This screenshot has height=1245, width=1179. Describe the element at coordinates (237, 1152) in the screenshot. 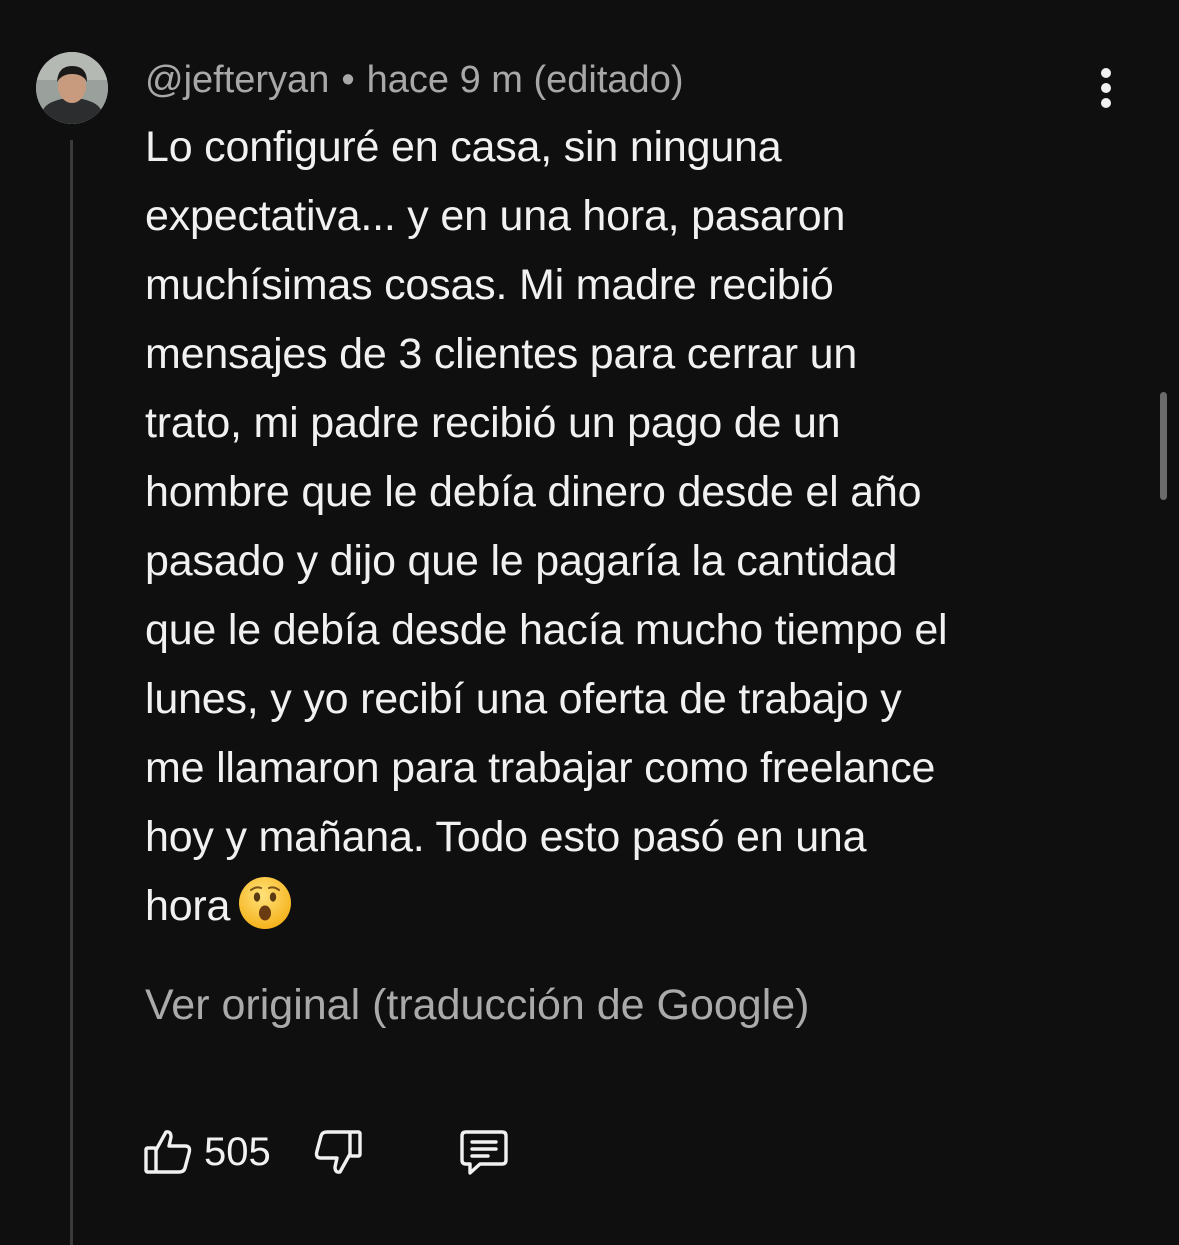

I see `like-count: 505` at that location.